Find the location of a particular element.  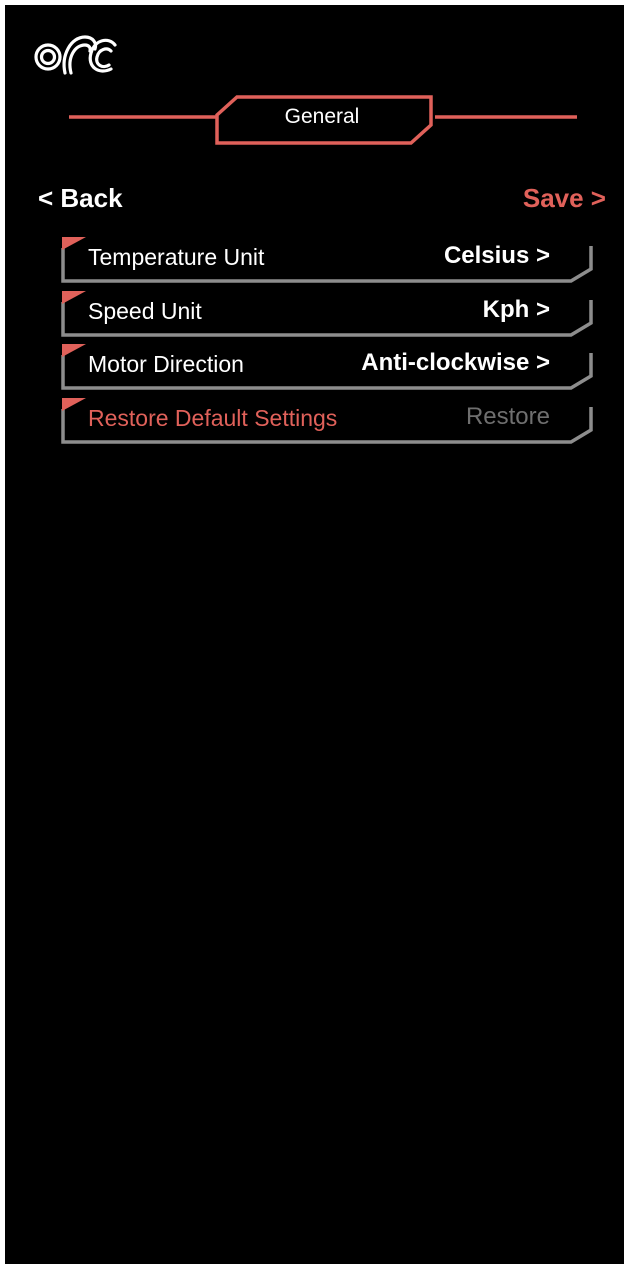

save-button: Save > is located at coordinates (564, 198).